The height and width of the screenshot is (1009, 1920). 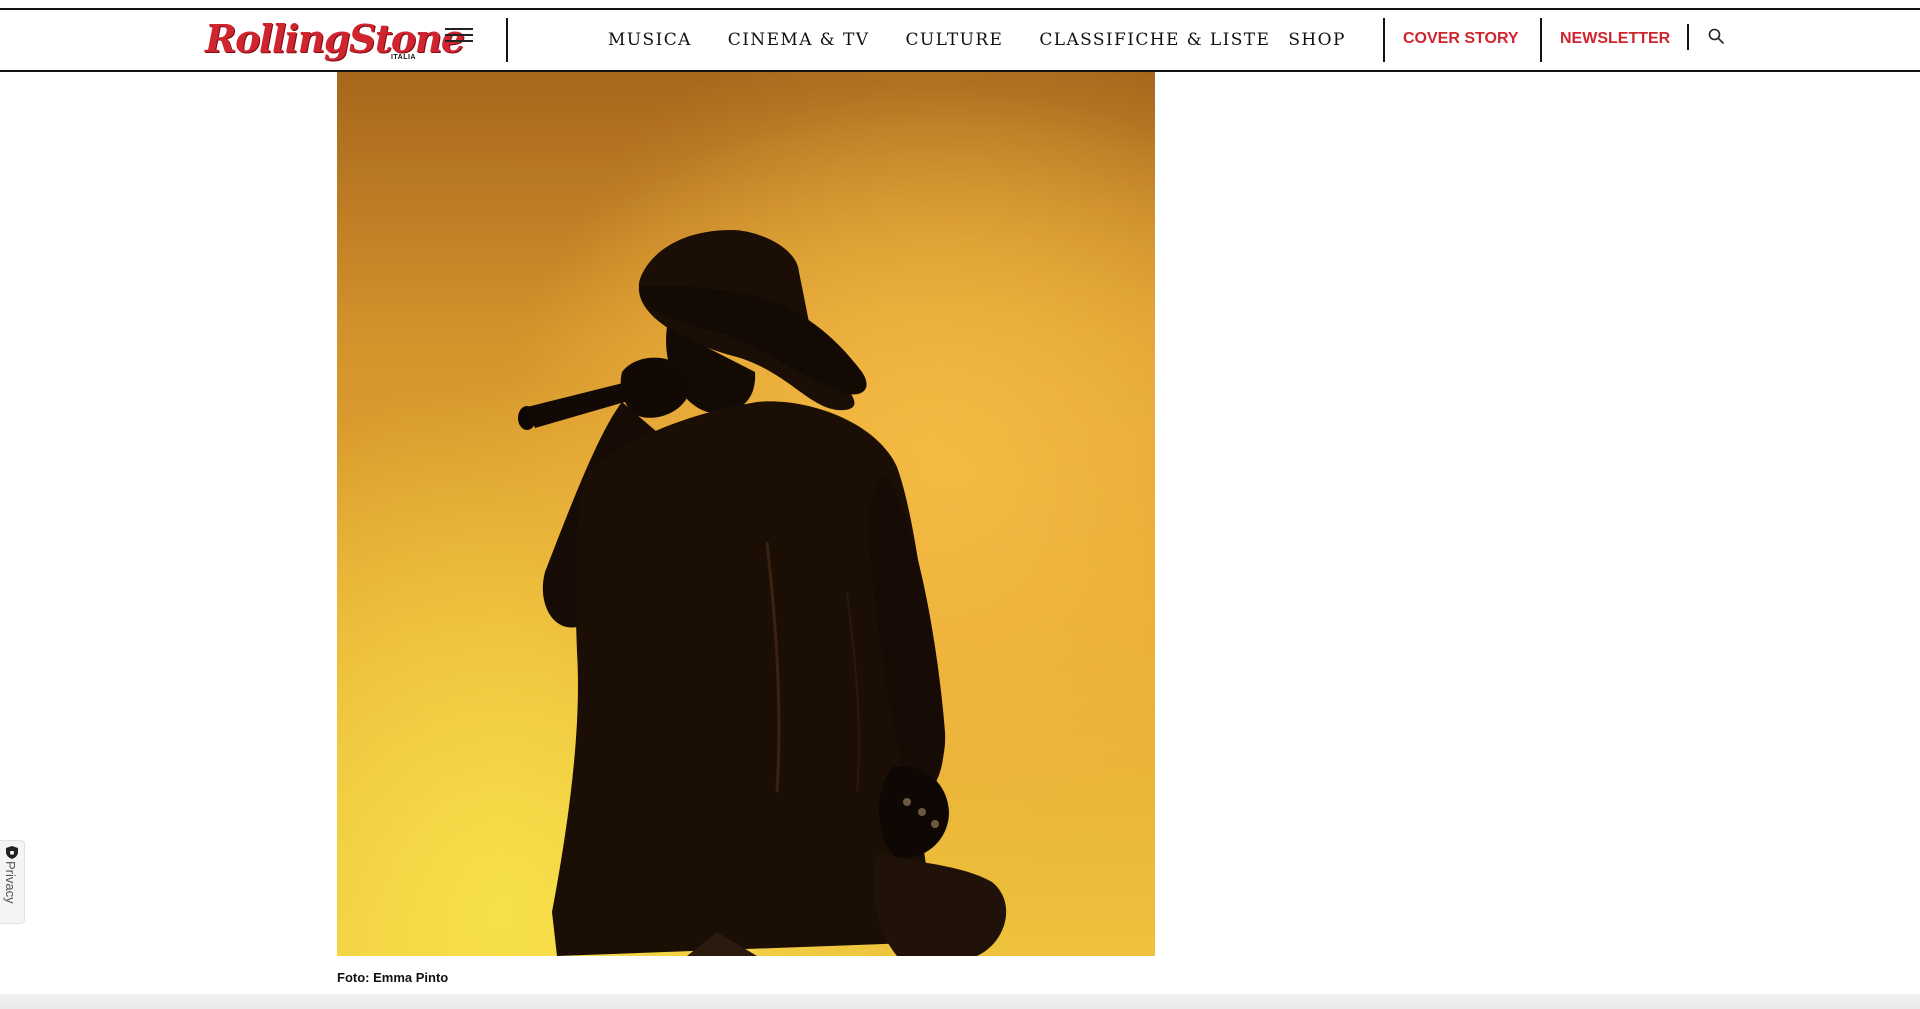 I want to click on nav-item-musica: MUSICA, so click(x=650, y=40).